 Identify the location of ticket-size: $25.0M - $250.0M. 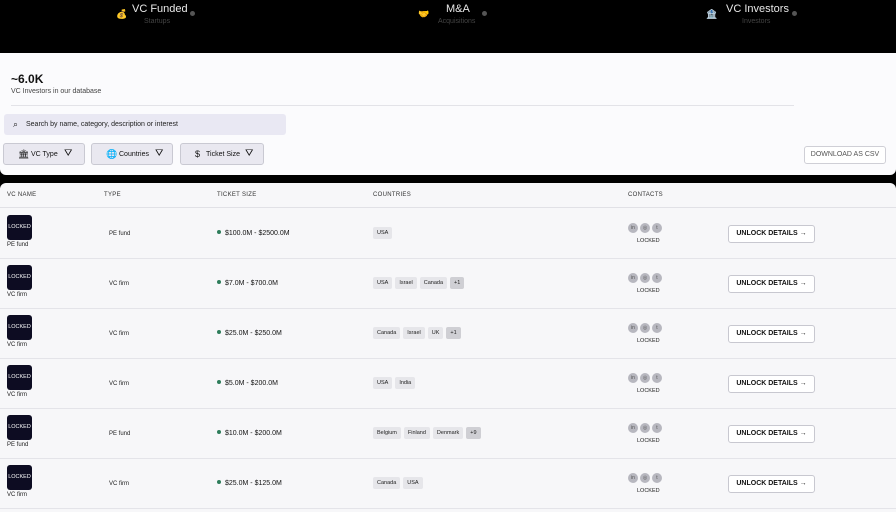
(249, 333).